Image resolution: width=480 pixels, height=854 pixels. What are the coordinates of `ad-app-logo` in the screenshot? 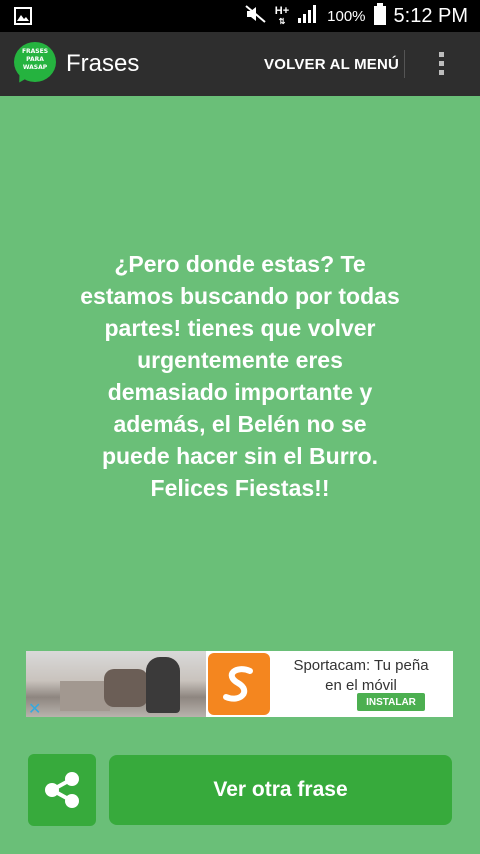 It's located at (239, 684).